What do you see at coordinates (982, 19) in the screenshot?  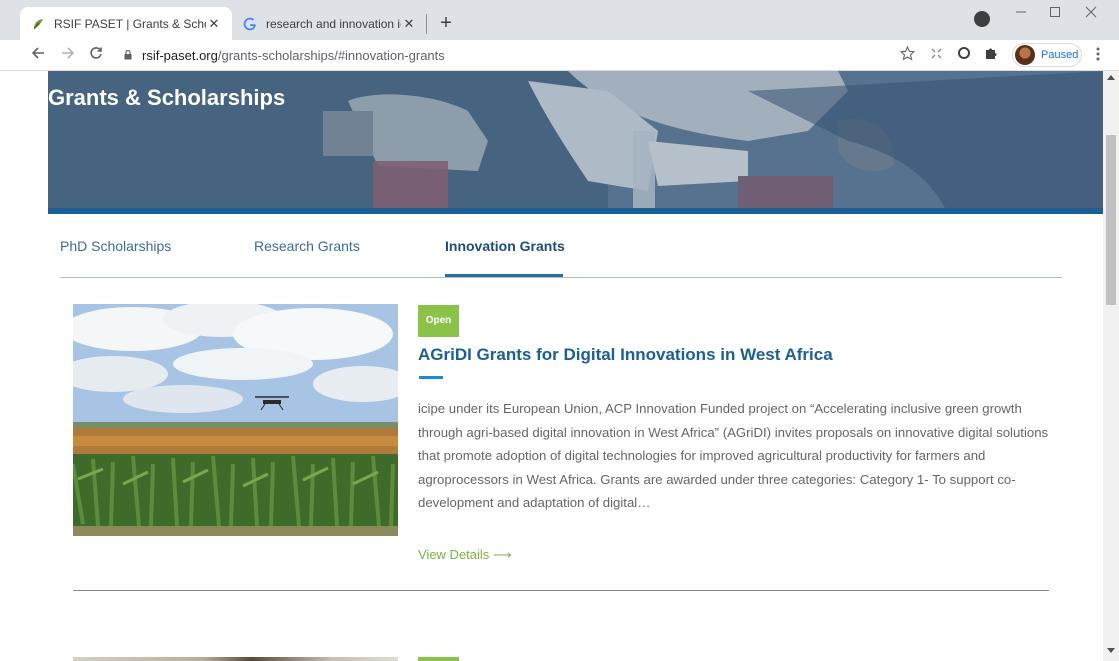 I see `extension-icon` at bounding box center [982, 19].